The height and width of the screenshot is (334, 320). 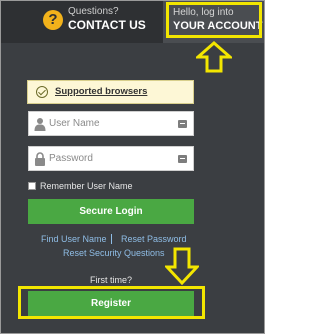 What do you see at coordinates (40, 159) in the screenshot?
I see `lock-icon` at bounding box center [40, 159].